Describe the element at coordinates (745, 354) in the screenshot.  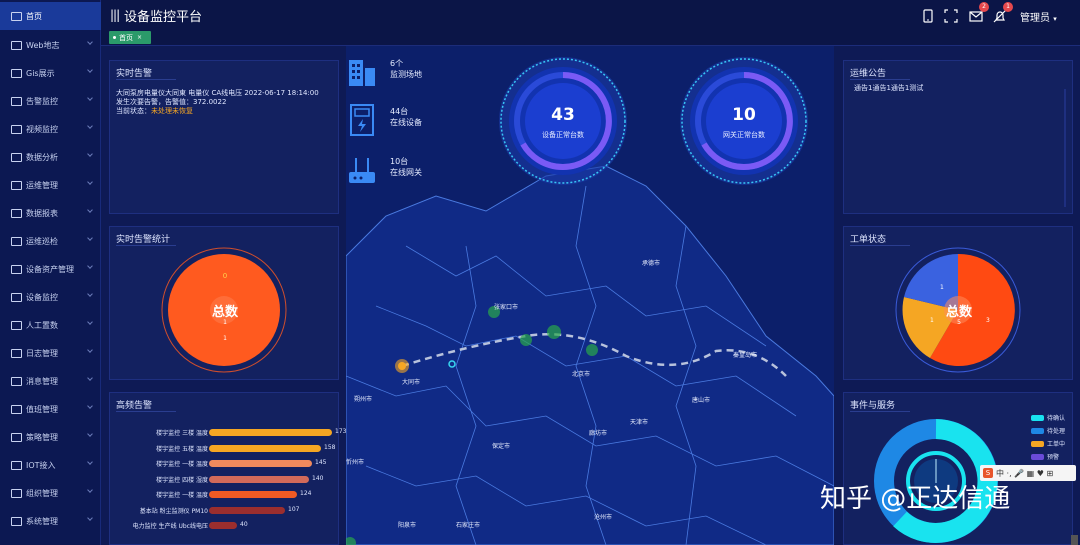
I see `map-city-label: 秦皇岛市` at that location.